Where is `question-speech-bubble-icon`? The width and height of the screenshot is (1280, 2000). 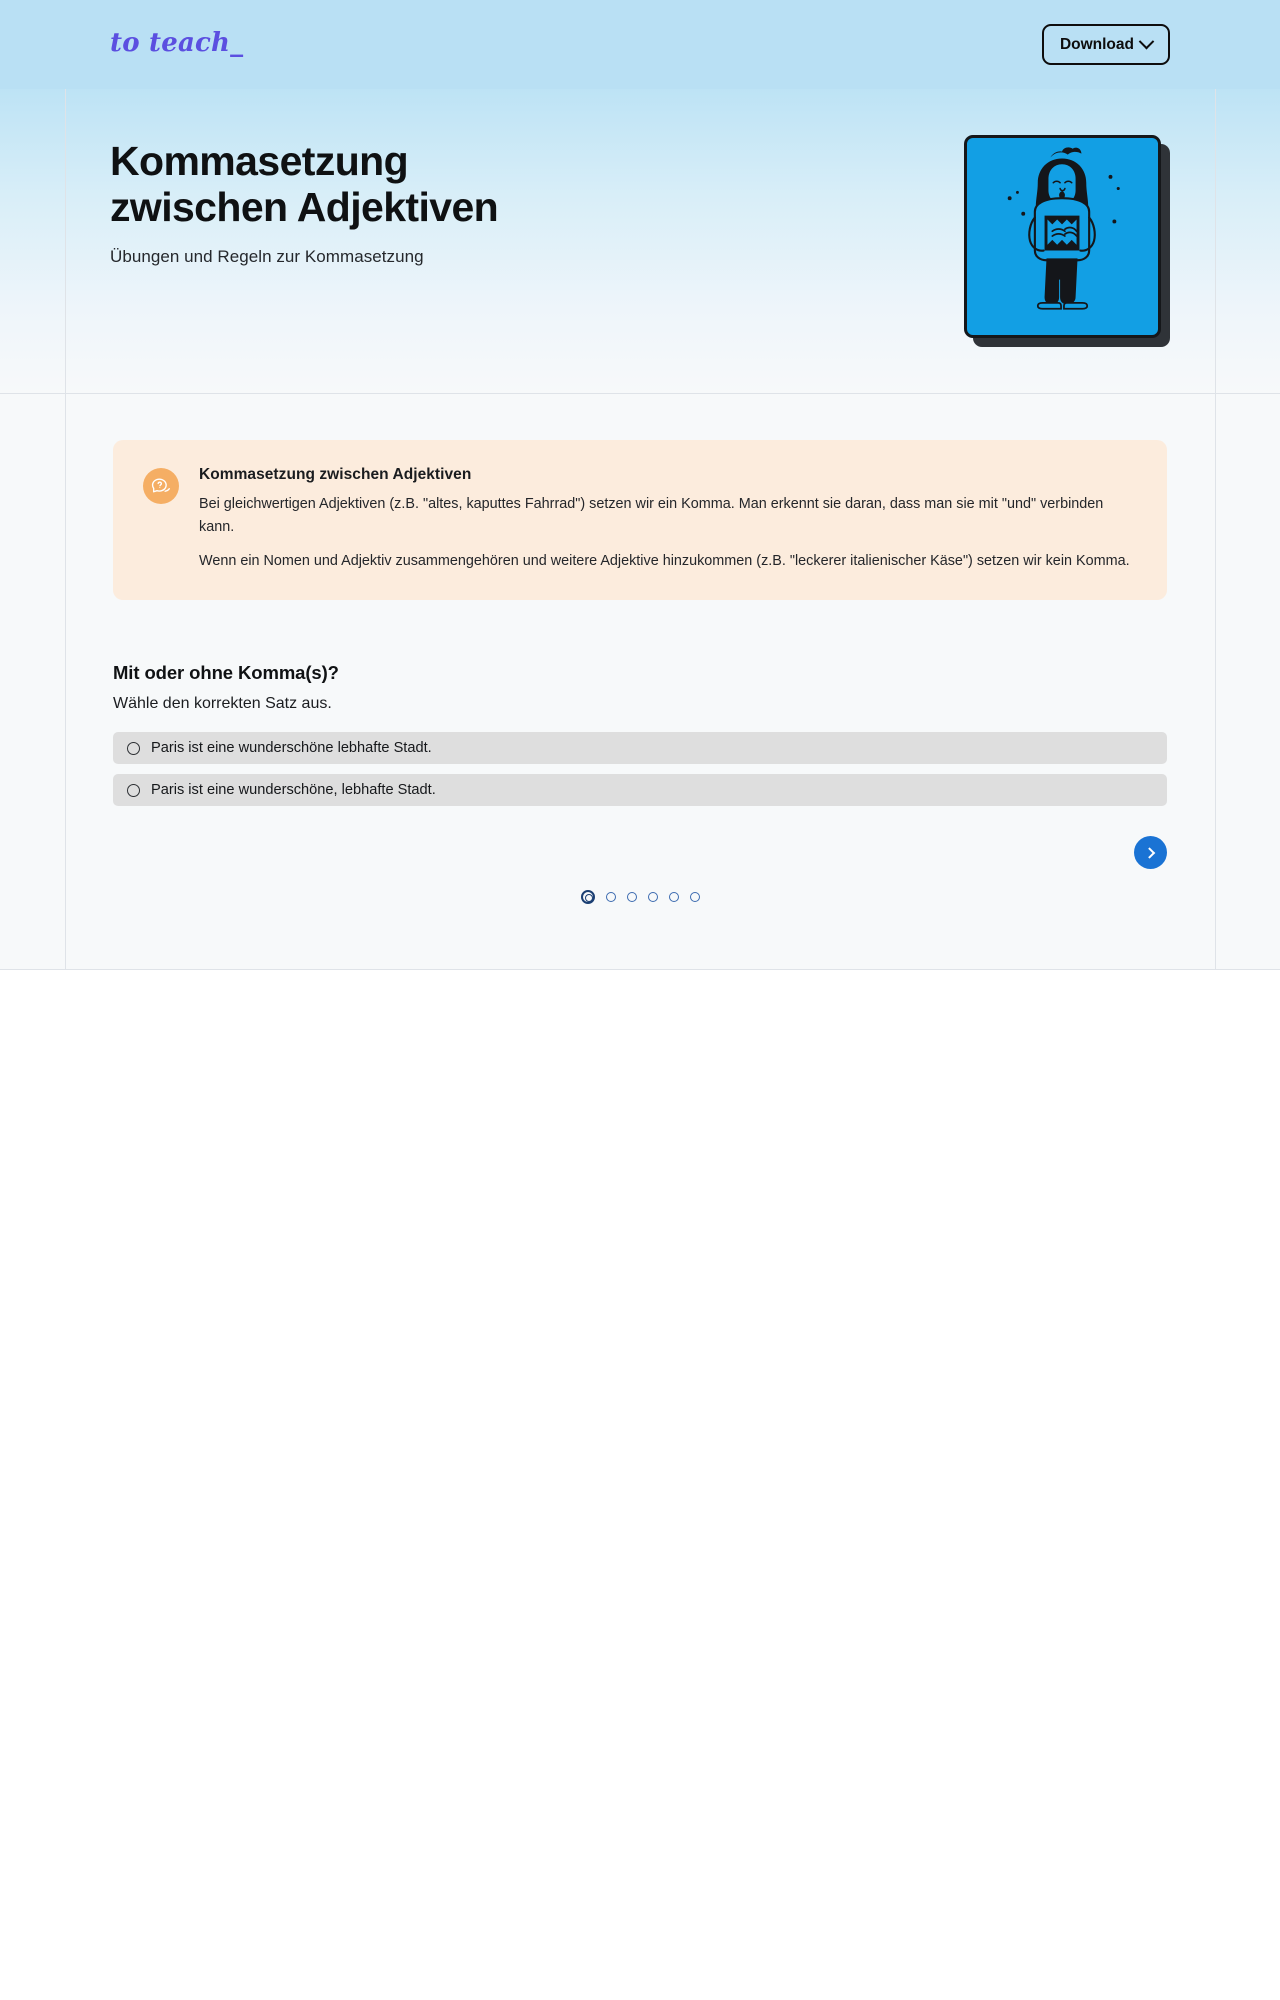
question-speech-bubble-icon is located at coordinates (161, 486).